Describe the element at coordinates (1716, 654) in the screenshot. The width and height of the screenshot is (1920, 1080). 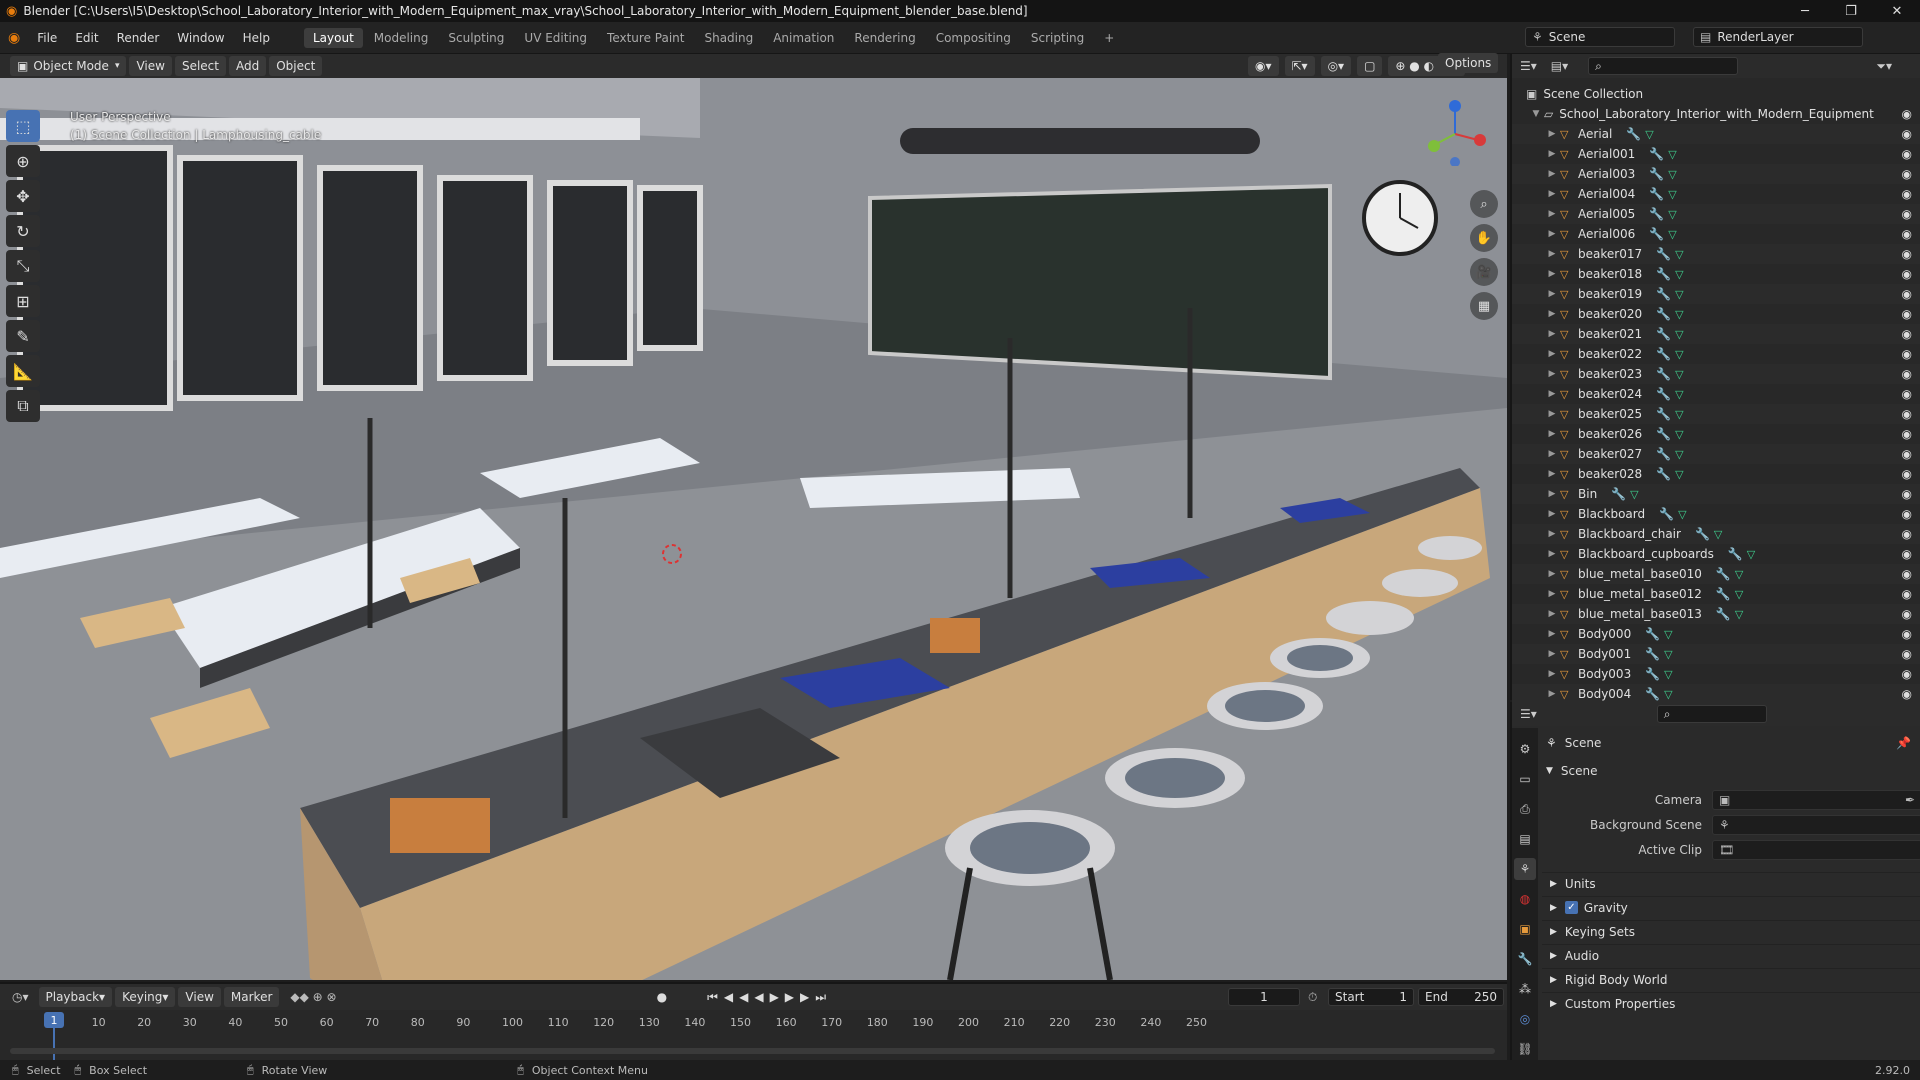
I see `outliner-item: ▶ ▽ Body001 🔧 ▽ ◉` at that location.